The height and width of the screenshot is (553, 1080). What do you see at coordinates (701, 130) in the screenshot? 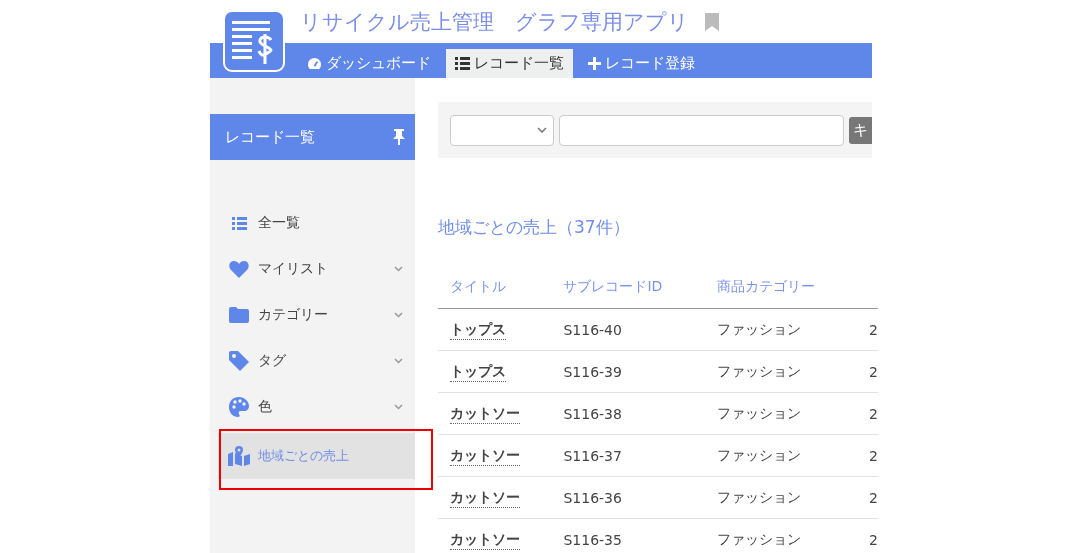
I see `search-field` at bounding box center [701, 130].